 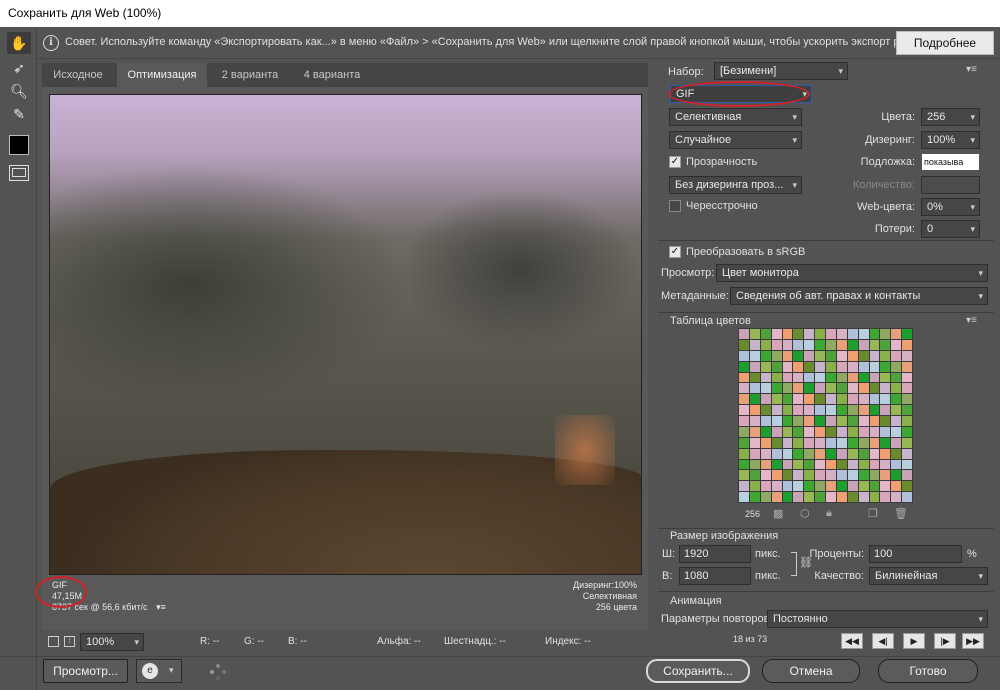 What do you see at coordinates (778, 513) in the screenshot?
I see `web-shift-icon: ▩` at bounding box center [778, 513].